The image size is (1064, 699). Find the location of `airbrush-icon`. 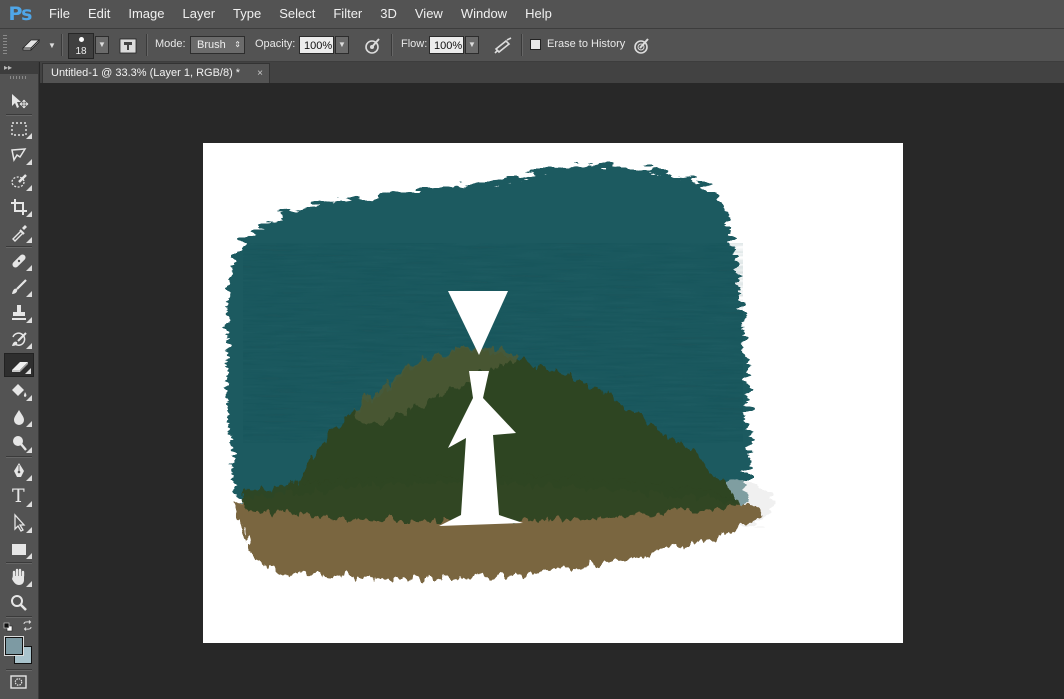

airbrush-icon is located at coordinates (503, 45).